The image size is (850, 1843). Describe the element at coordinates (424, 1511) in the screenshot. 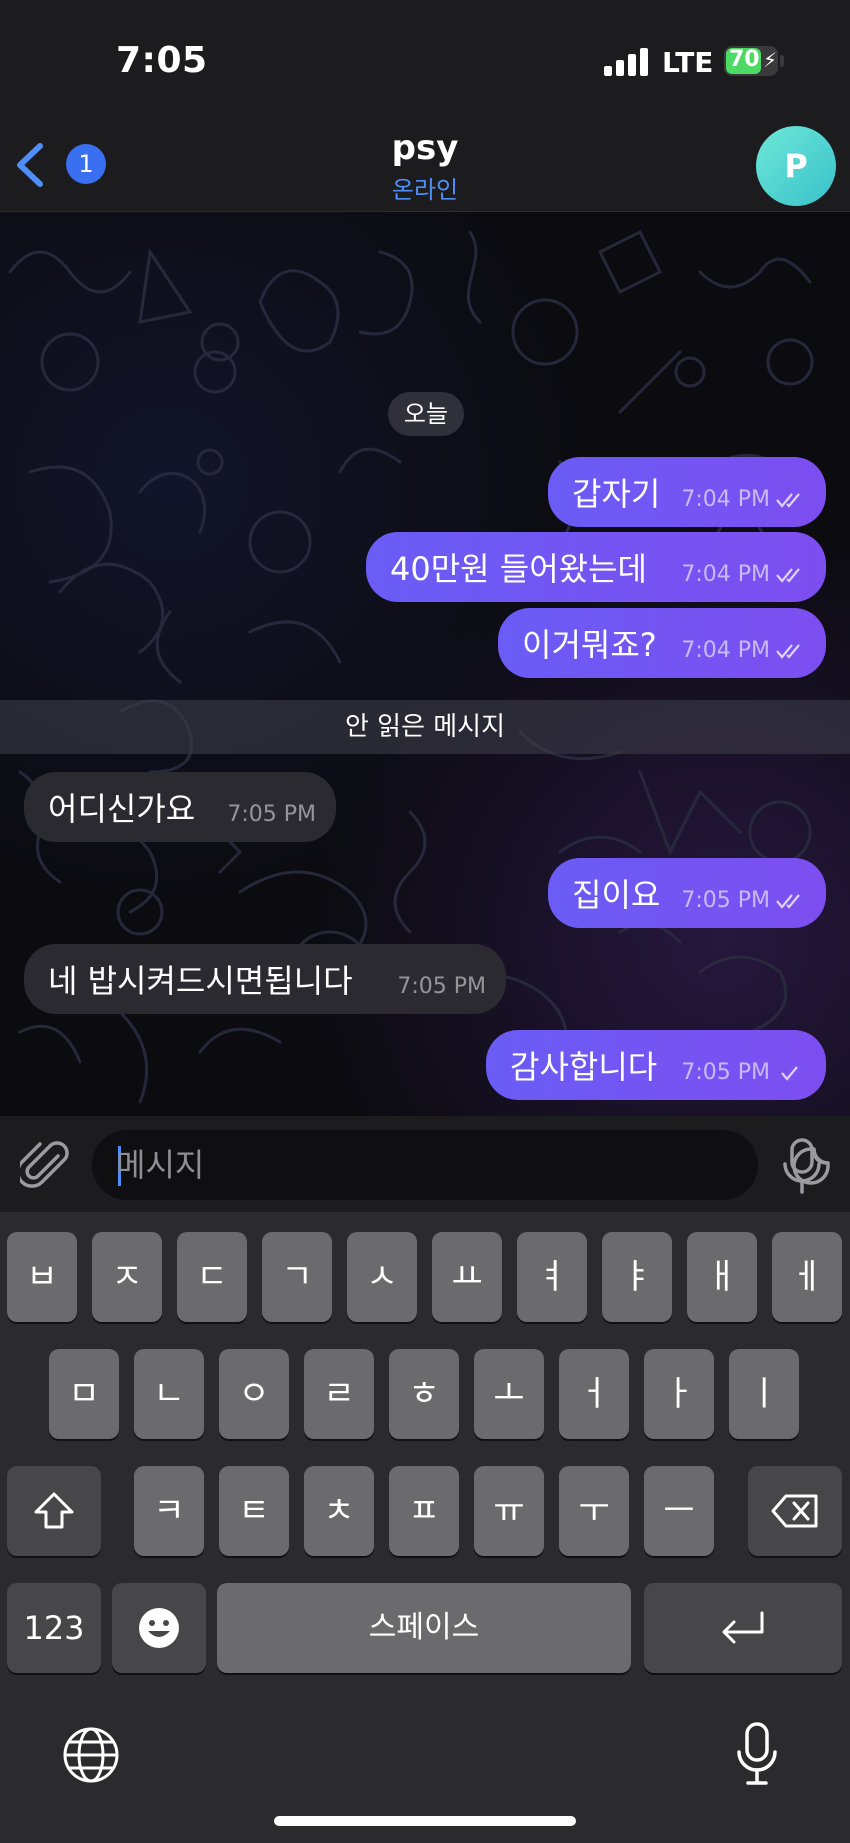

I see `key: ㅍ` at that location.